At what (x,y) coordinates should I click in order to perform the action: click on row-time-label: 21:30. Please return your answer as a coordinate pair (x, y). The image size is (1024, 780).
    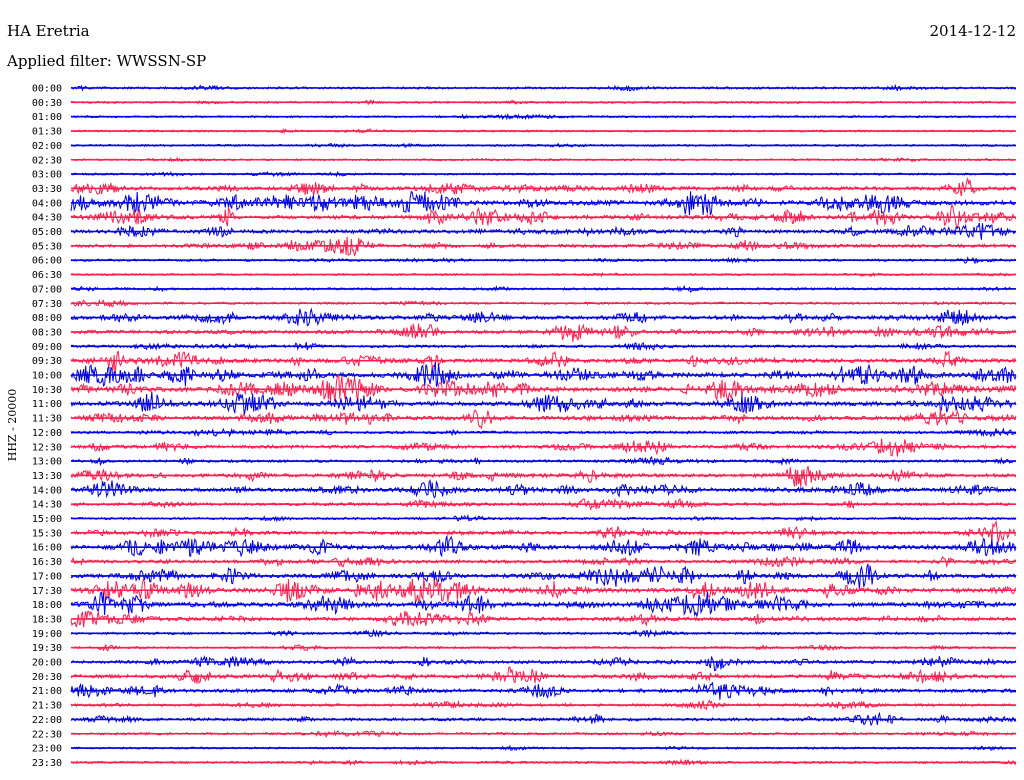
    Looking at the image, I should click on (47, 706).